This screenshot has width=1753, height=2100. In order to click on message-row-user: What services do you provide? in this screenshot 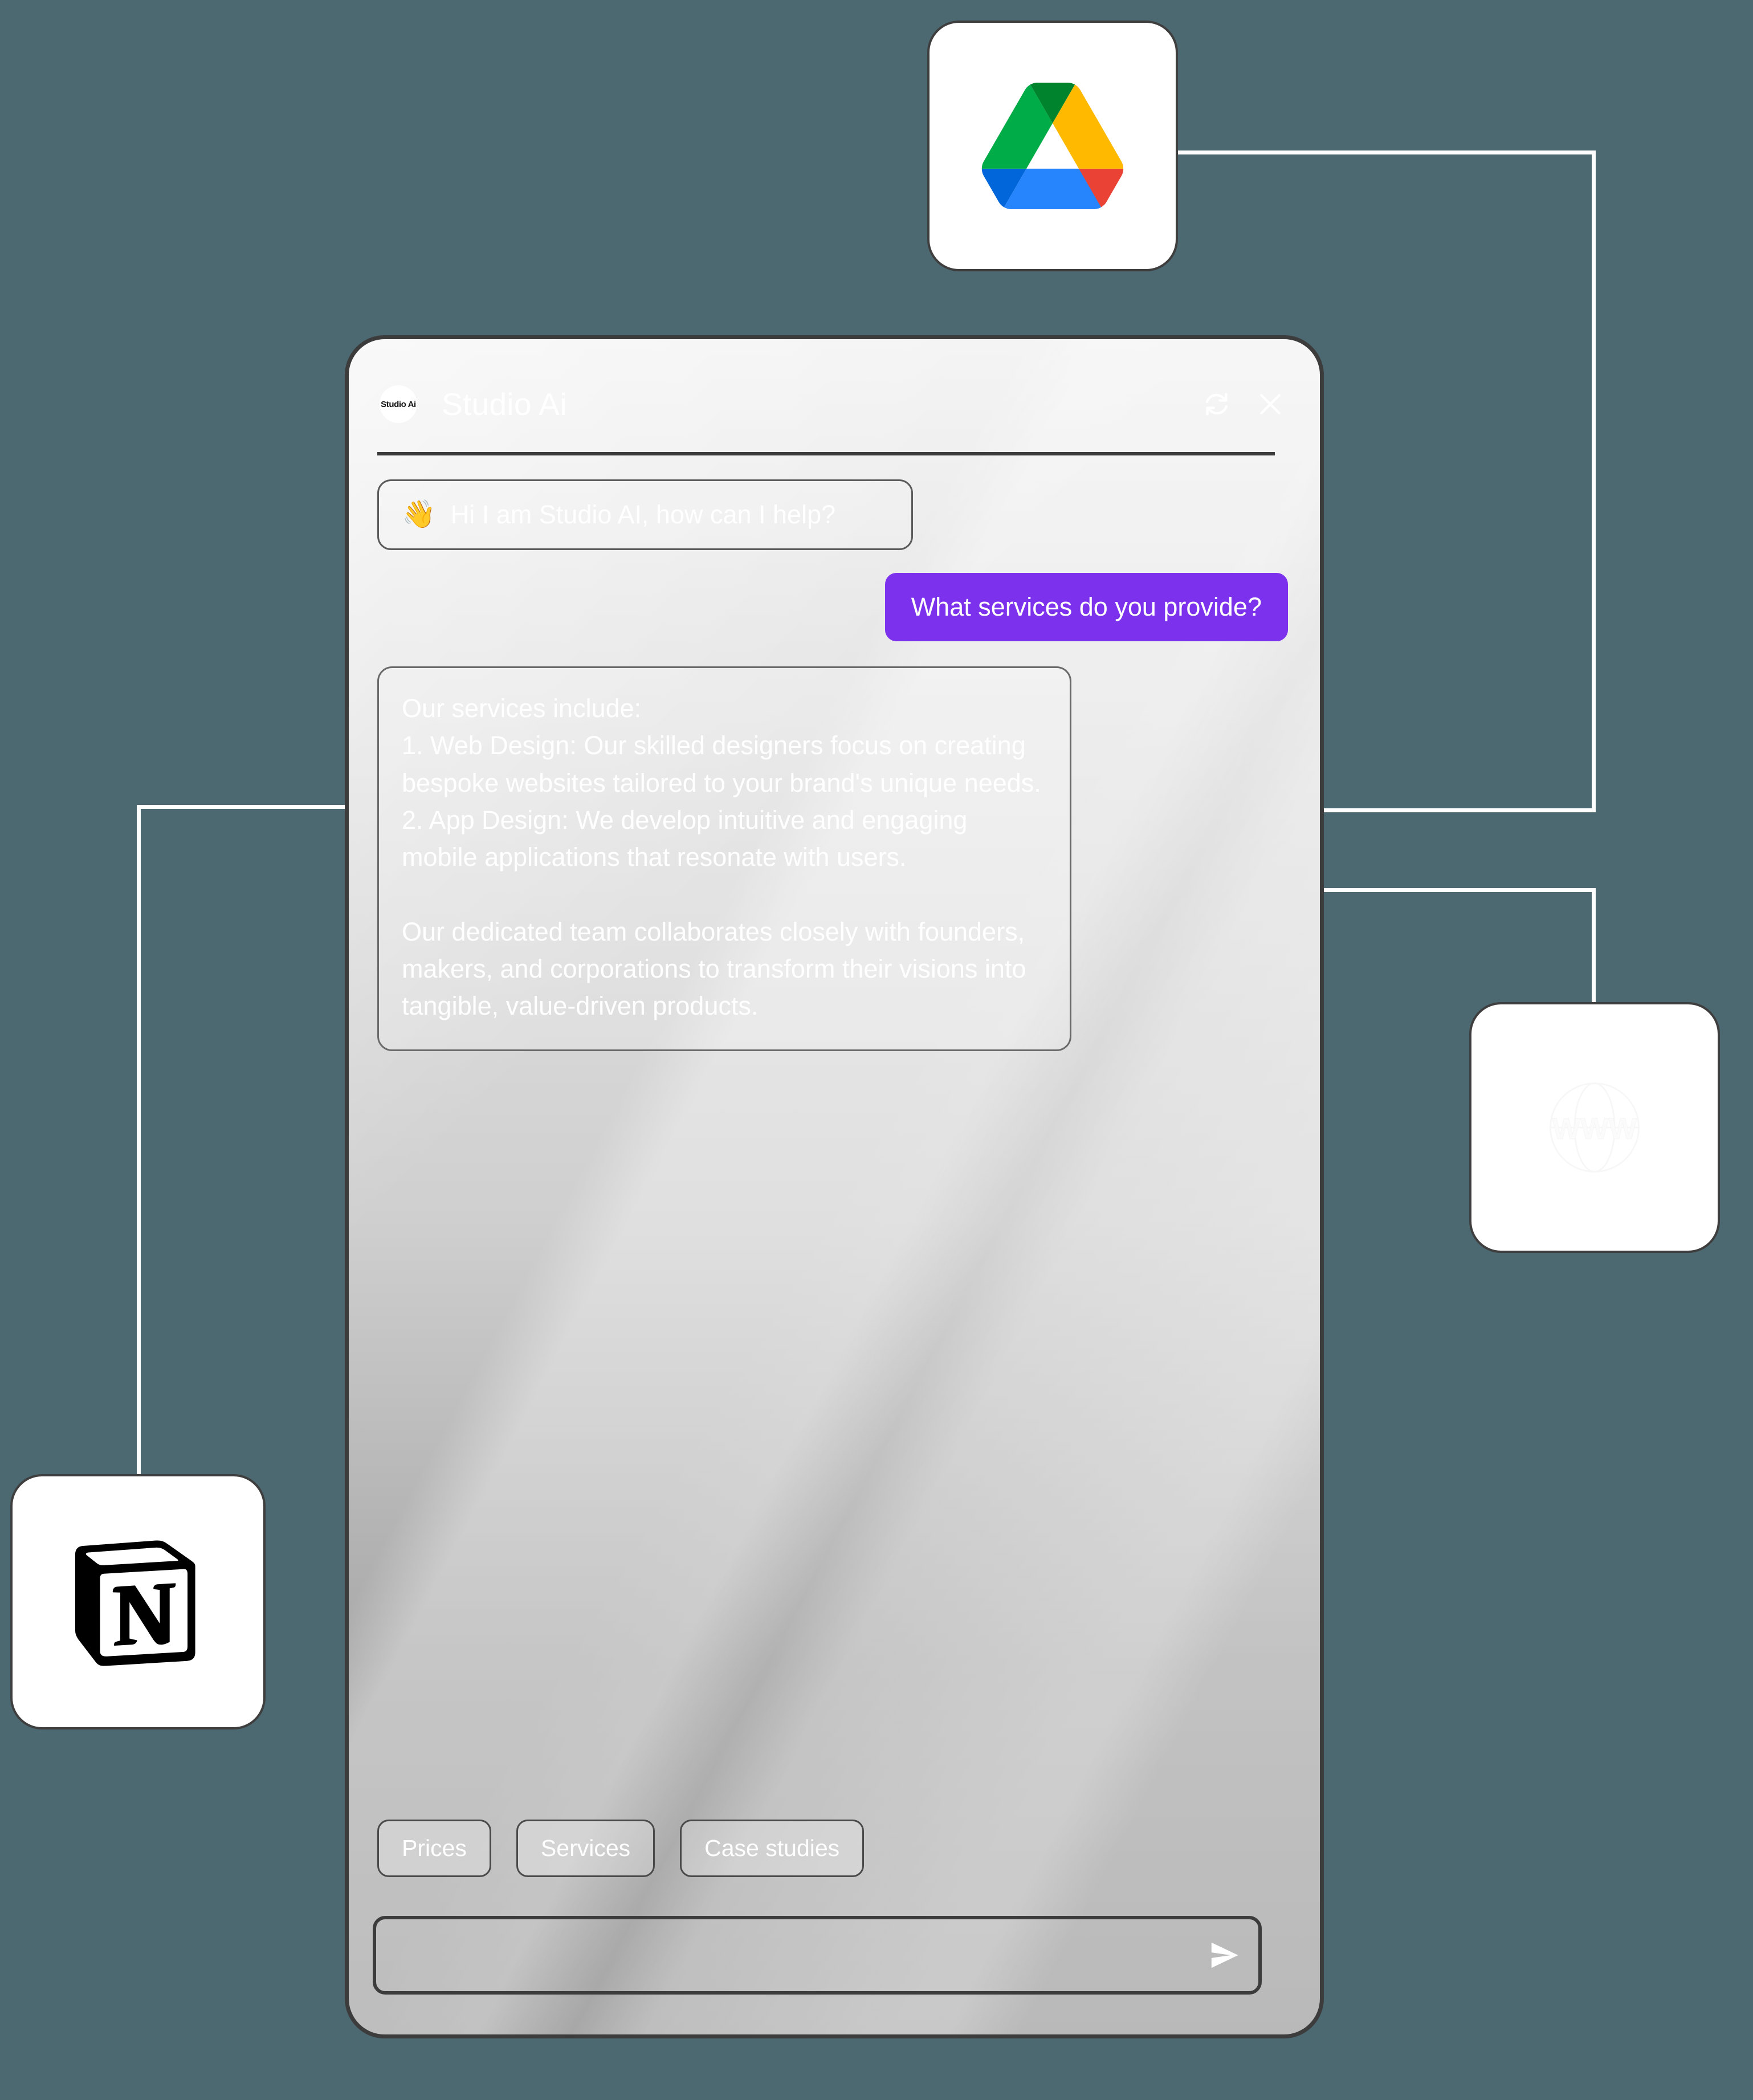, I will do `click(834, 595)`.